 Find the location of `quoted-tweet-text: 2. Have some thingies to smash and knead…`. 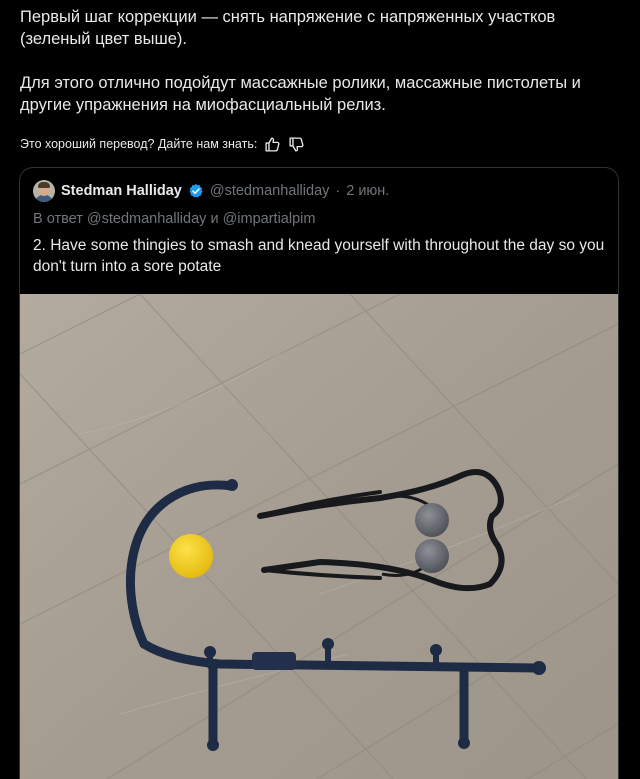

quoted-tweet-text: 2. Have some thingies to smash and knead… is located at coordinates (319, 256).